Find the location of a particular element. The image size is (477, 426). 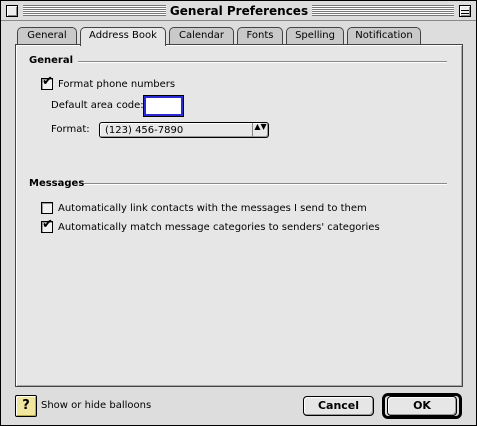

format-phone-numbers-checkbox: ✔ is located at coordinates (47, 82).